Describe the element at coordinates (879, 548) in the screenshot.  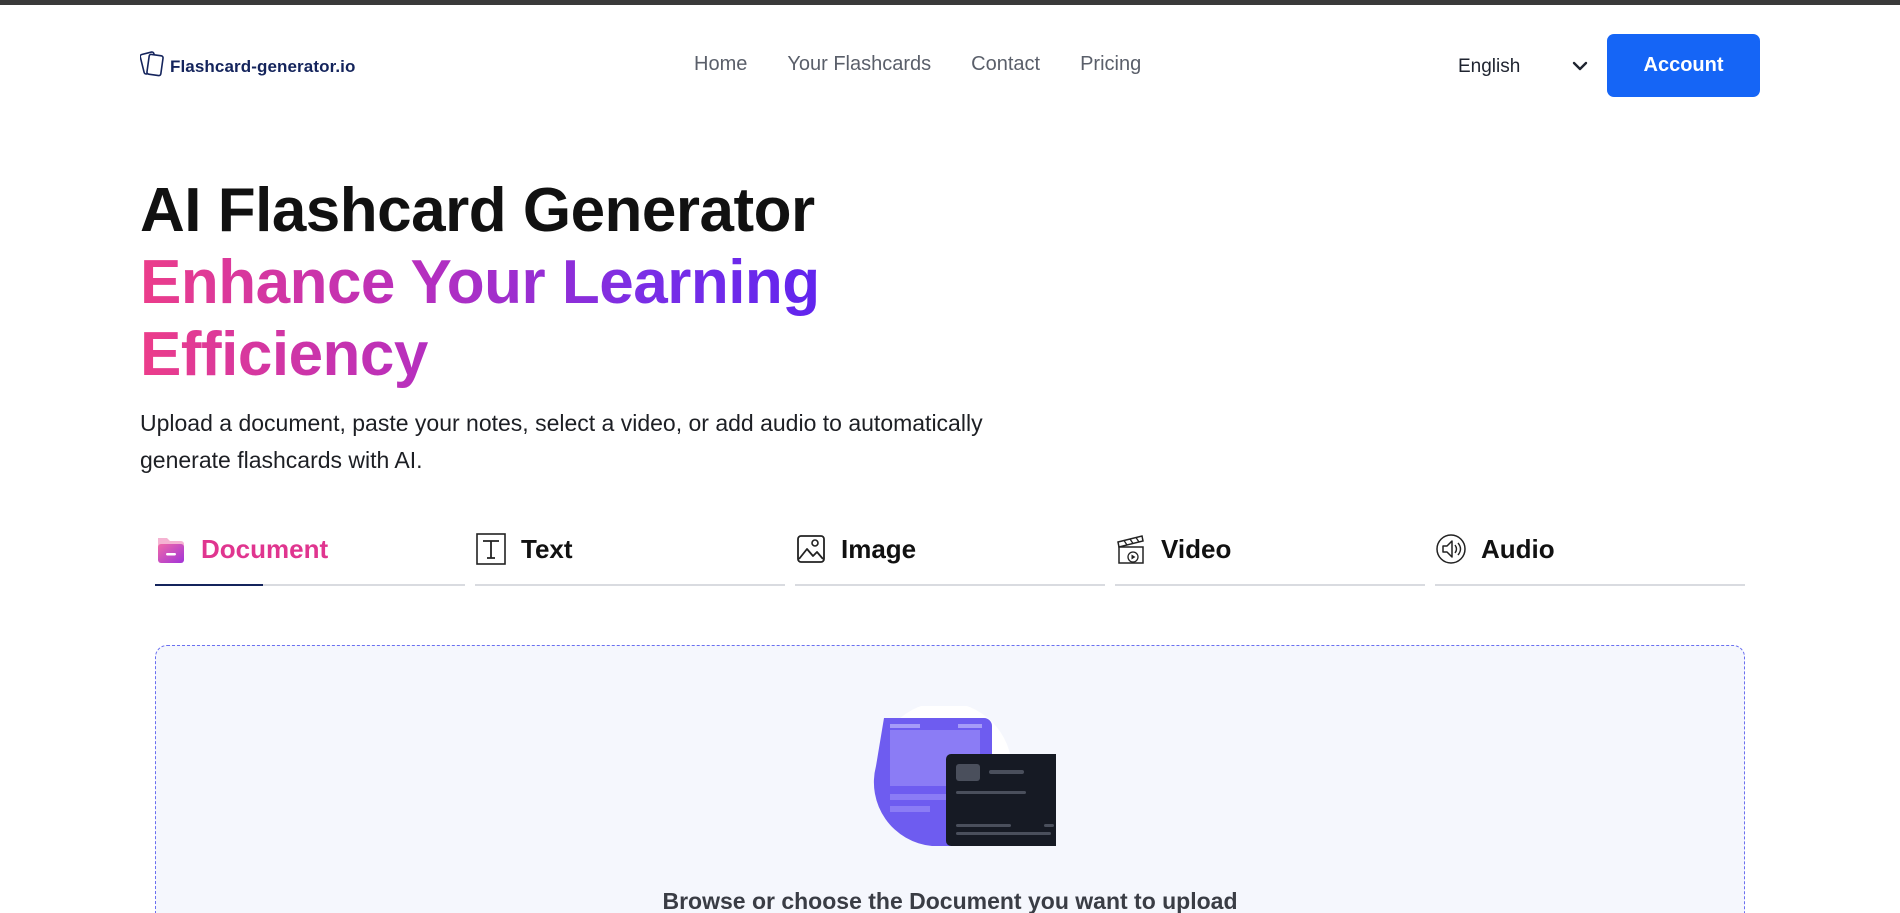
I see `tab-image-label: Image` at that location.